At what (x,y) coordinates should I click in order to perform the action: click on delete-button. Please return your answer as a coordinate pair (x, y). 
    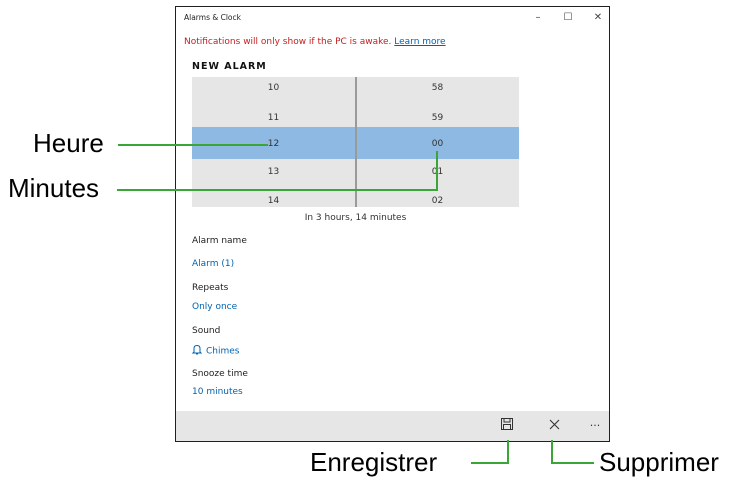
    Looking at the image, I should click on (554, 426).